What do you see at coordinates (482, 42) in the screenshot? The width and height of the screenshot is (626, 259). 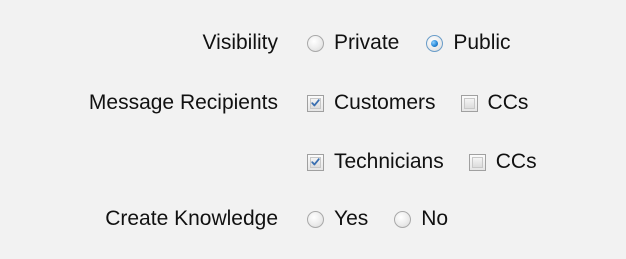 I see `visibility-public-label: Public` at bounding box center [482, 42].